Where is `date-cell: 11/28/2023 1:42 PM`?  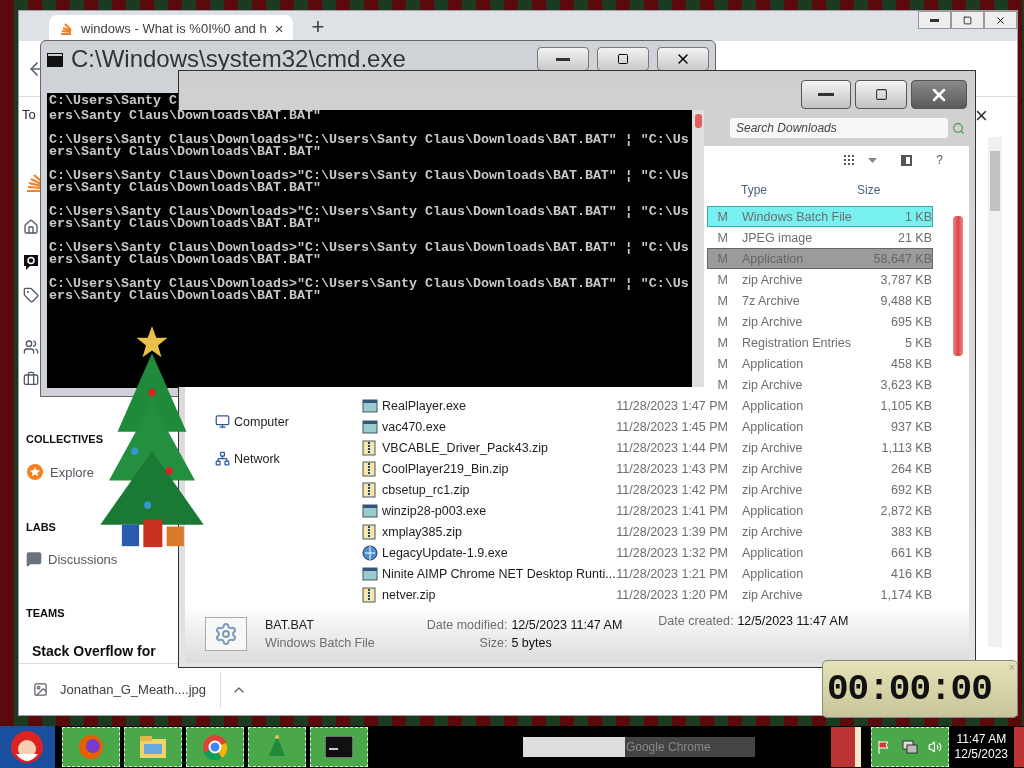 date-cell: 11/28/2023 1:42 PM is located at coordinates (672, 489).